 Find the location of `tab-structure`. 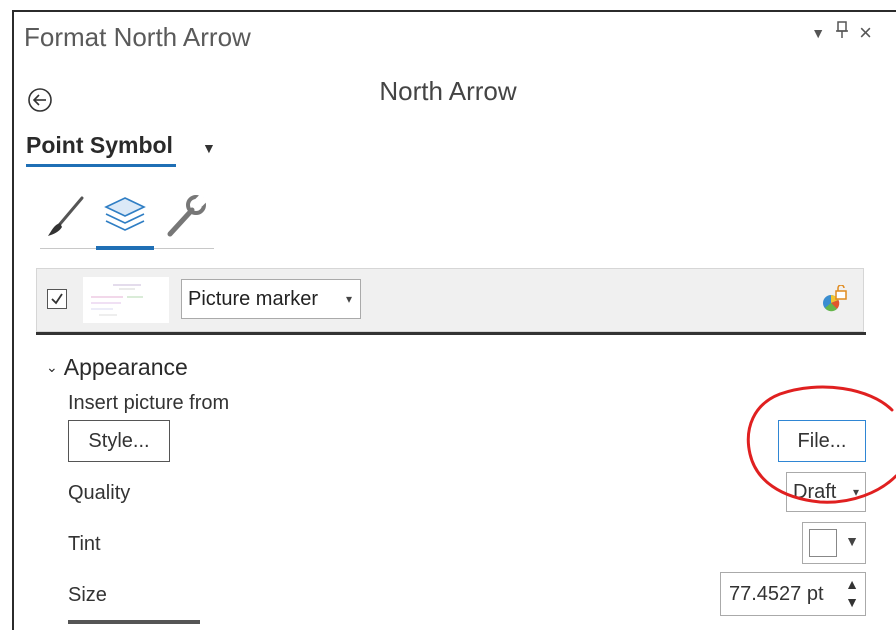

tab-structure is located at coordinates (185, 218).